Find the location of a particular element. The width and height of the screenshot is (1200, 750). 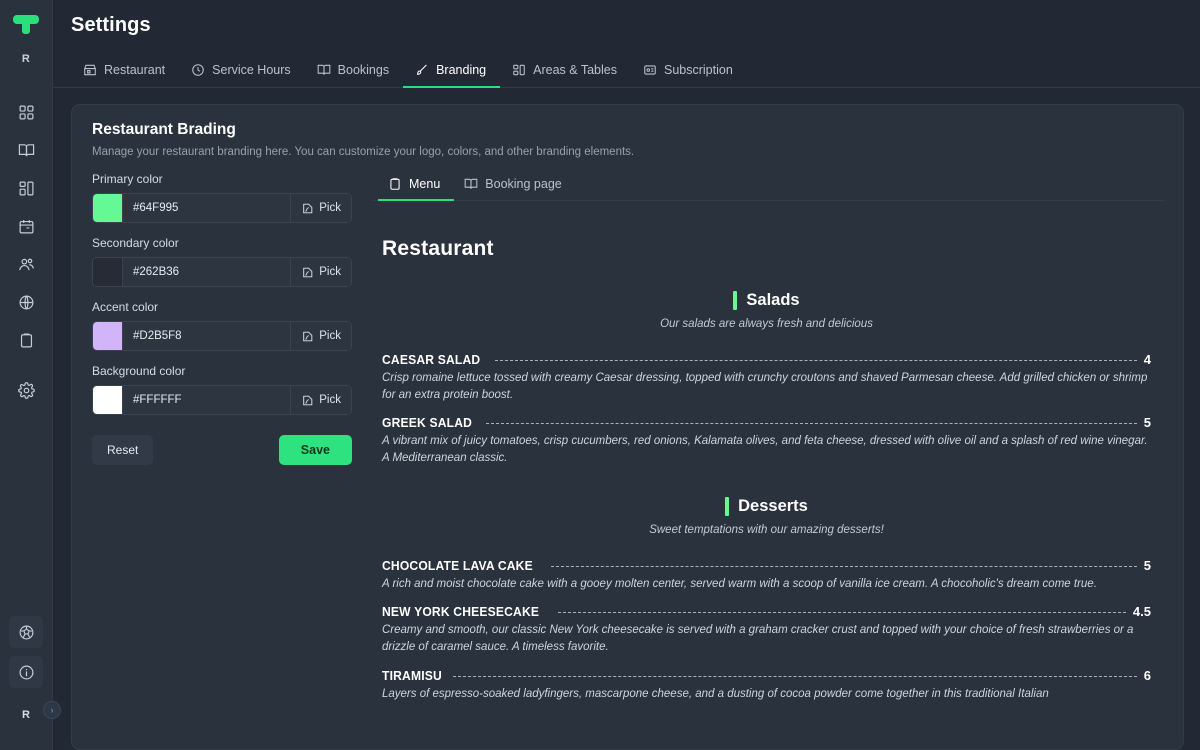

sidebar: R R › is located at coordinates (30, 375).